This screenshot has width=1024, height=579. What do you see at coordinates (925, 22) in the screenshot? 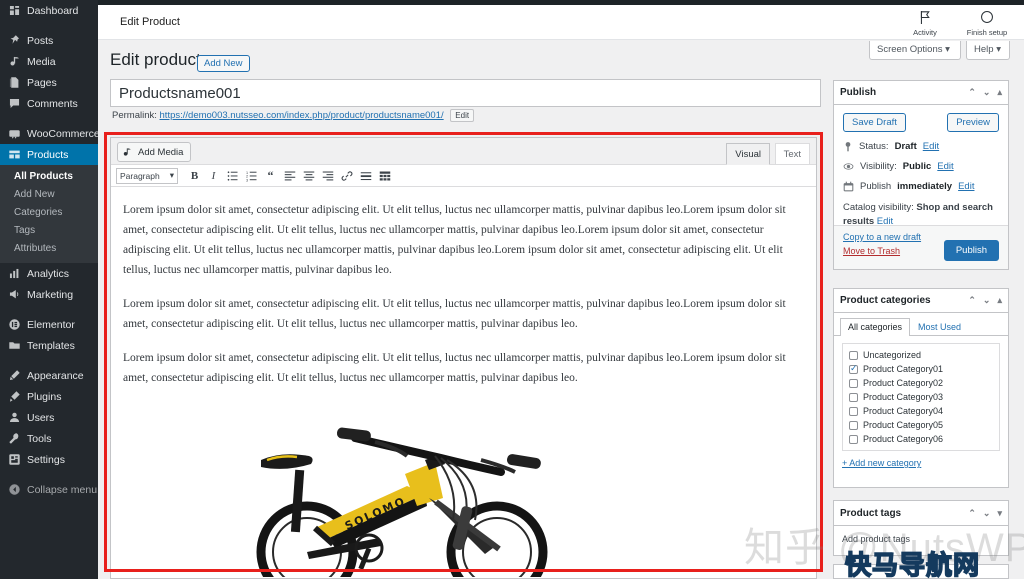
I see `activity-button: Activity` at bounding box center [925, 22].